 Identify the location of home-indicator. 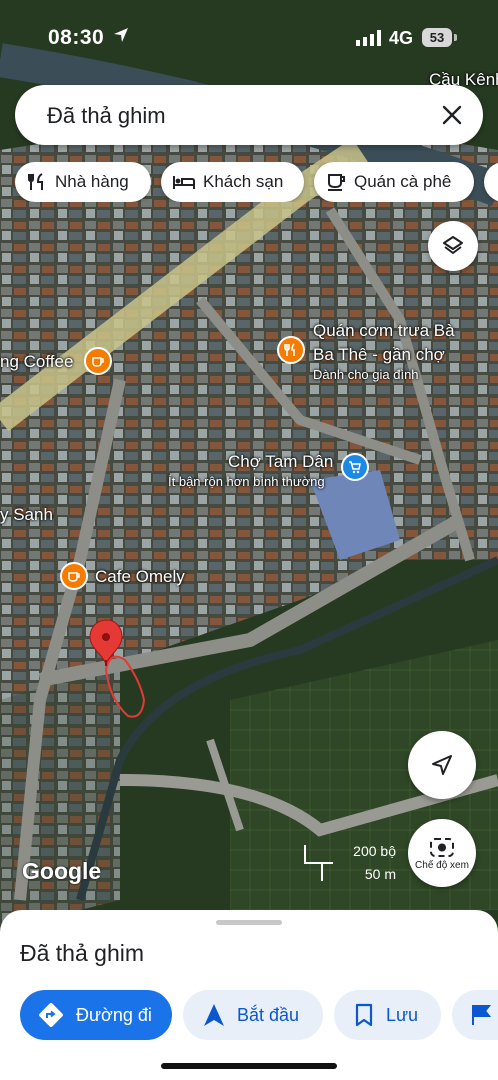
(249, 1066).